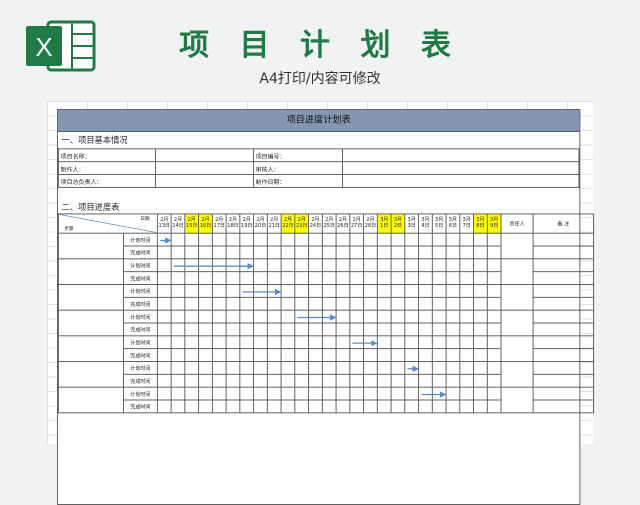 The width and height of the screenshot is (640, 505). I want to click on note-cell, so click(563, 291).